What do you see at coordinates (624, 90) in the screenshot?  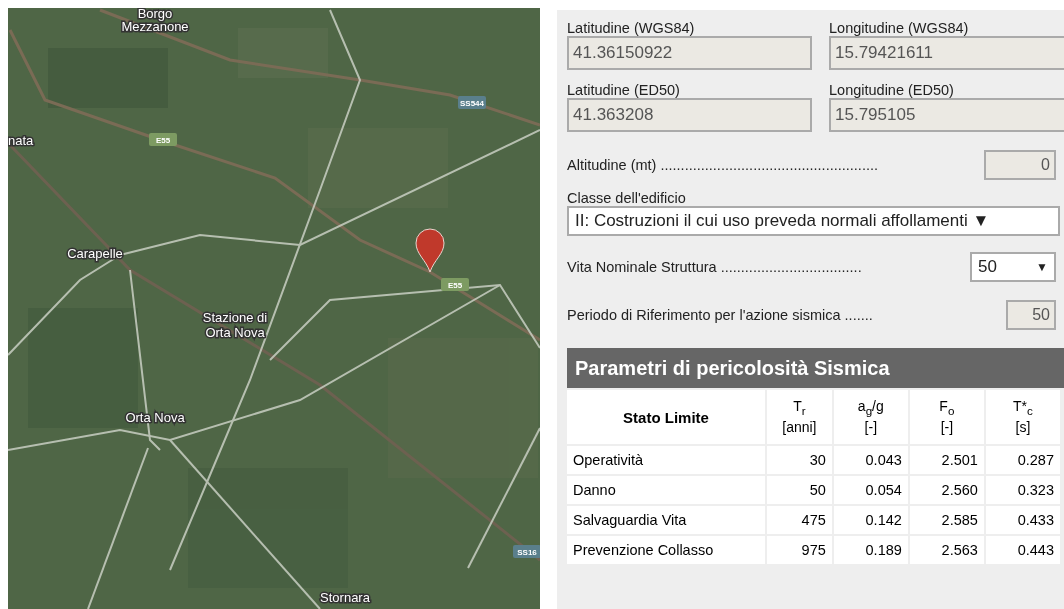 I see `field-label: Latitudine (ED50)` at bounding box center [624, 90].